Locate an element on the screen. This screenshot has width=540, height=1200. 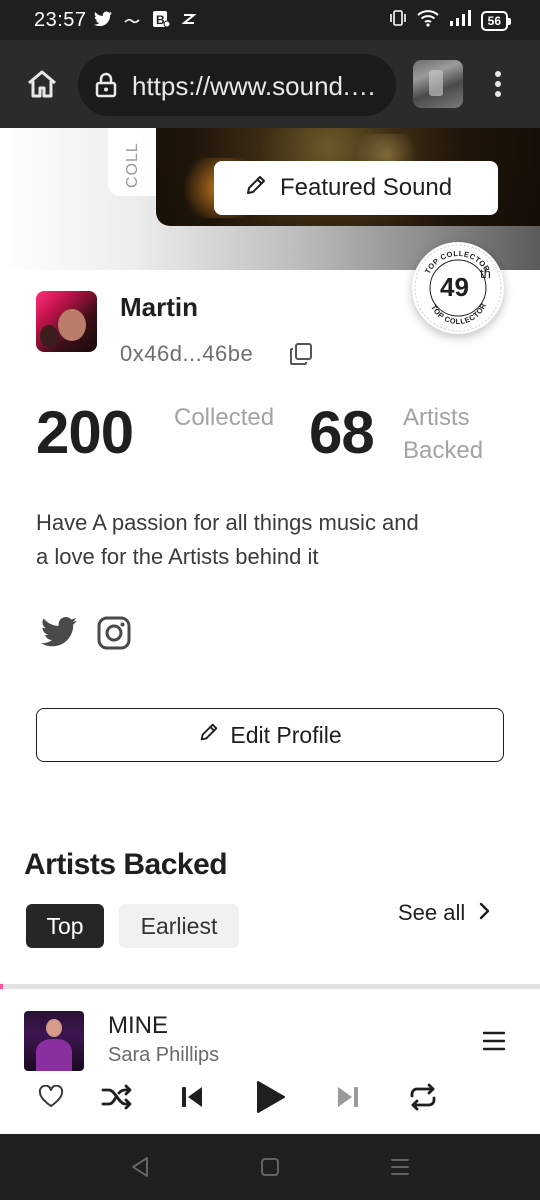
badge-rank: 49 is located at coordinates (454, 287).